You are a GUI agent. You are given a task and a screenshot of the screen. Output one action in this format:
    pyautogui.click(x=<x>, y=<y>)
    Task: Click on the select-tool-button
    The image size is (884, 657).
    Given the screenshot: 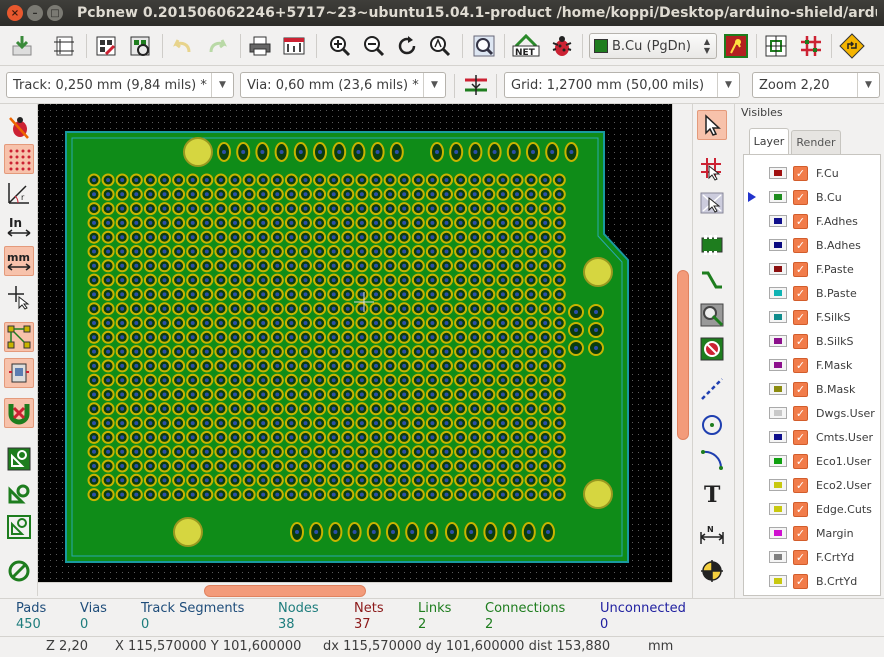 What is the action you would take?
    pyautogui.click(x=712, y=125)
    